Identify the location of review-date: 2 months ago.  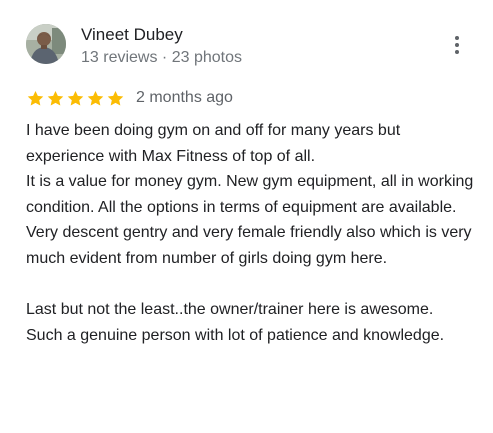
(184, 97).